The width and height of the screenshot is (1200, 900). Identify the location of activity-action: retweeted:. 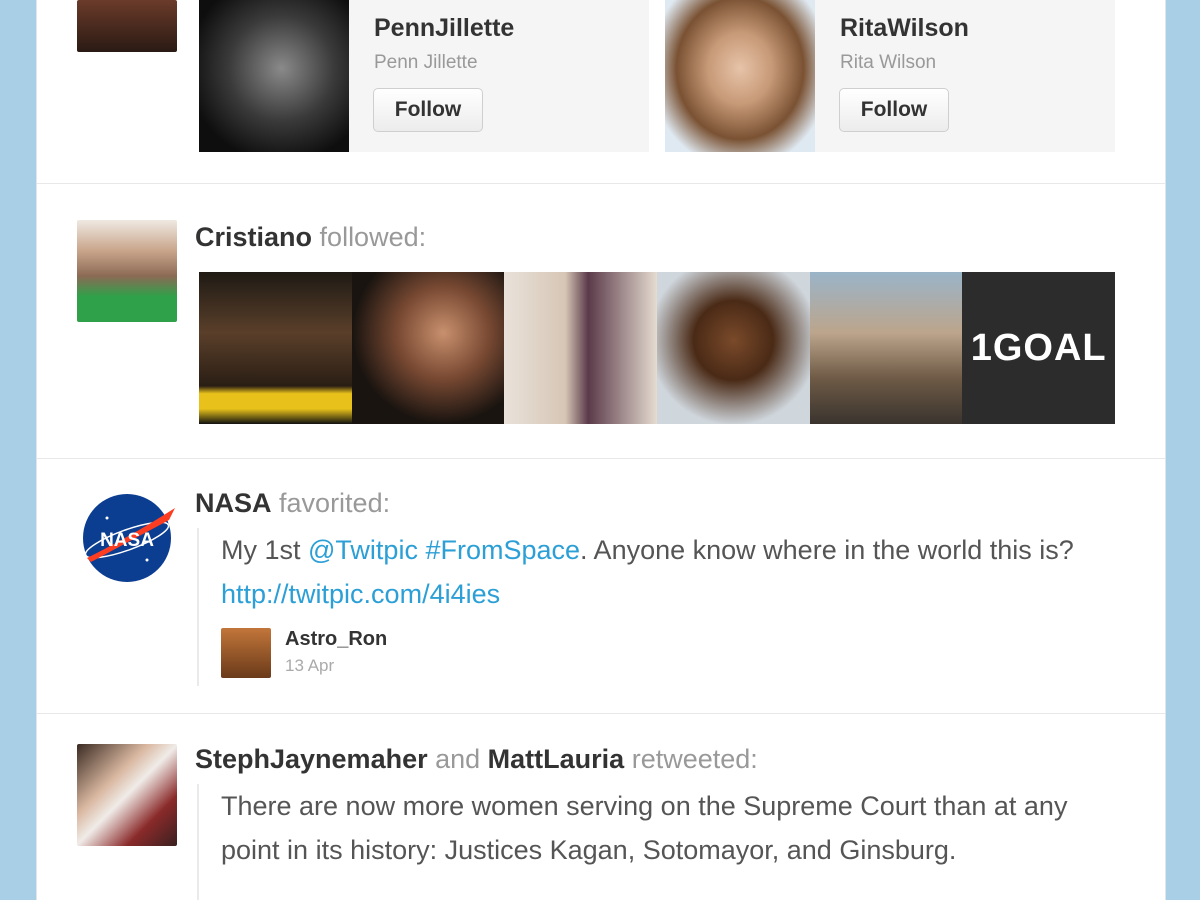
(691, 759).